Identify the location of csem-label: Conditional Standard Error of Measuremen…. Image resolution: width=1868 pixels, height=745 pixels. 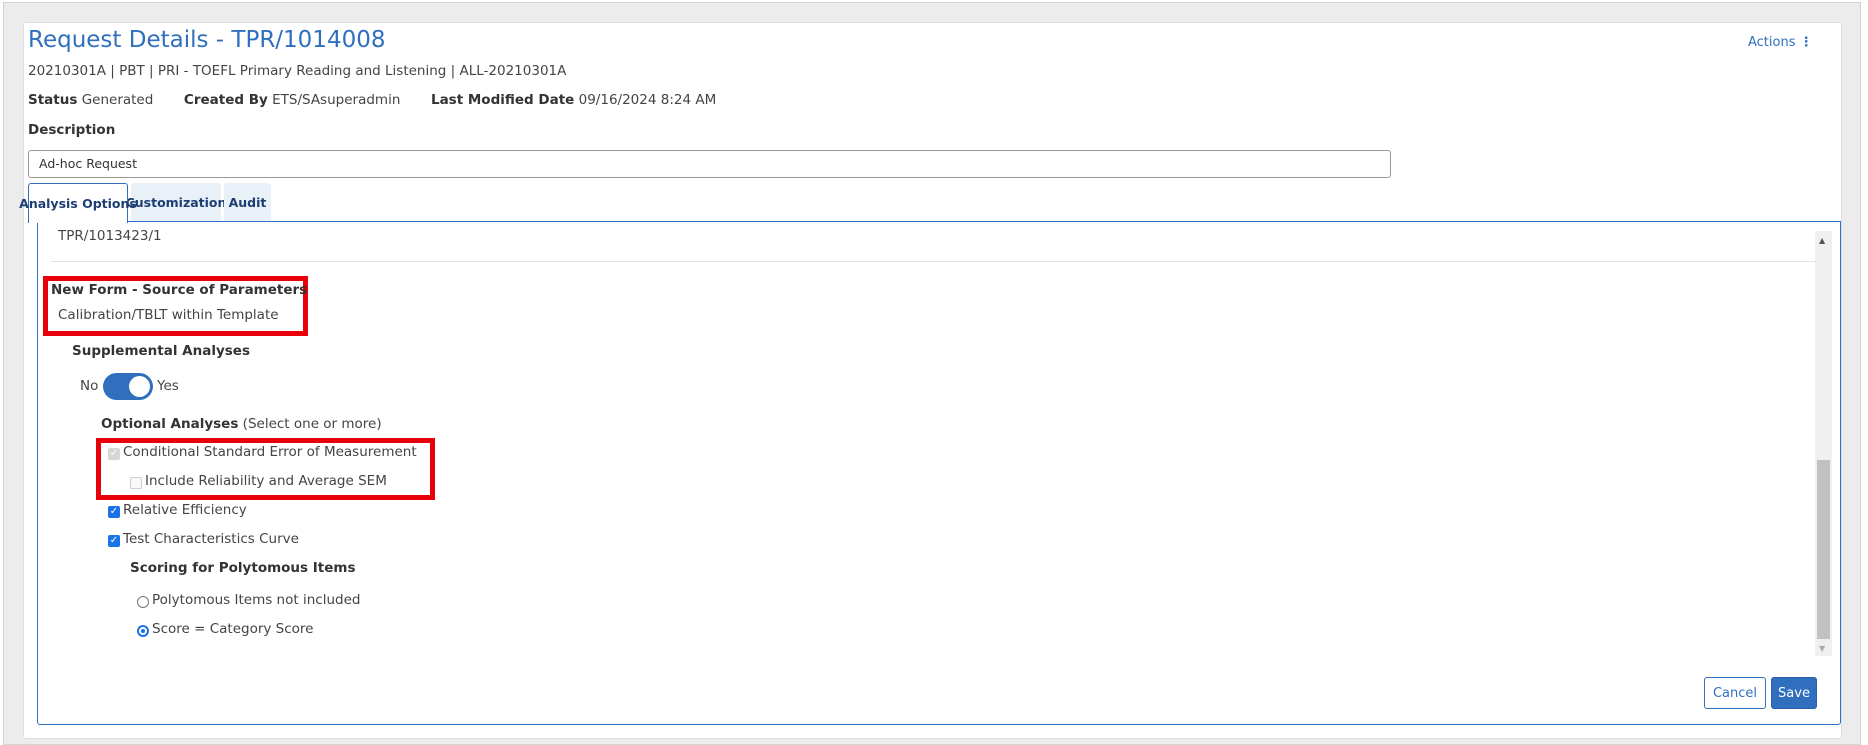
(270, 452).